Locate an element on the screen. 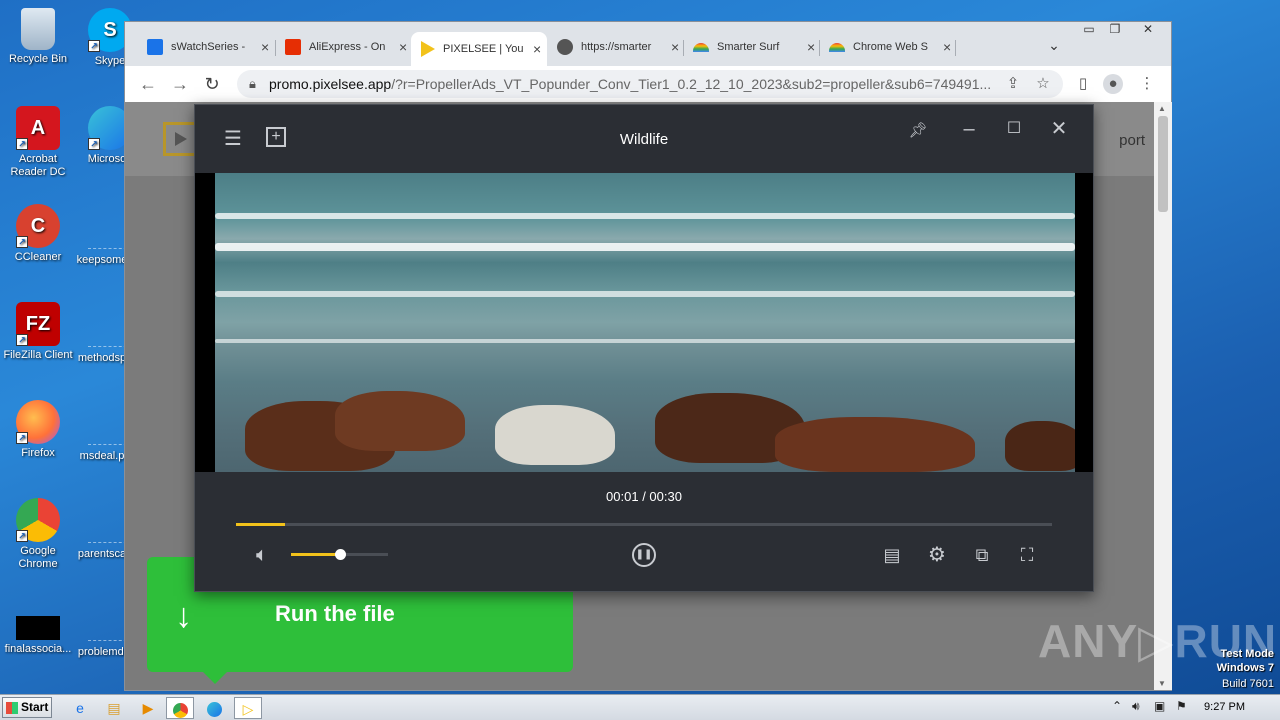 This screenshot has height=720, width=1280. desktop-icon-label: keepsome is located at coordinates (102, 260).